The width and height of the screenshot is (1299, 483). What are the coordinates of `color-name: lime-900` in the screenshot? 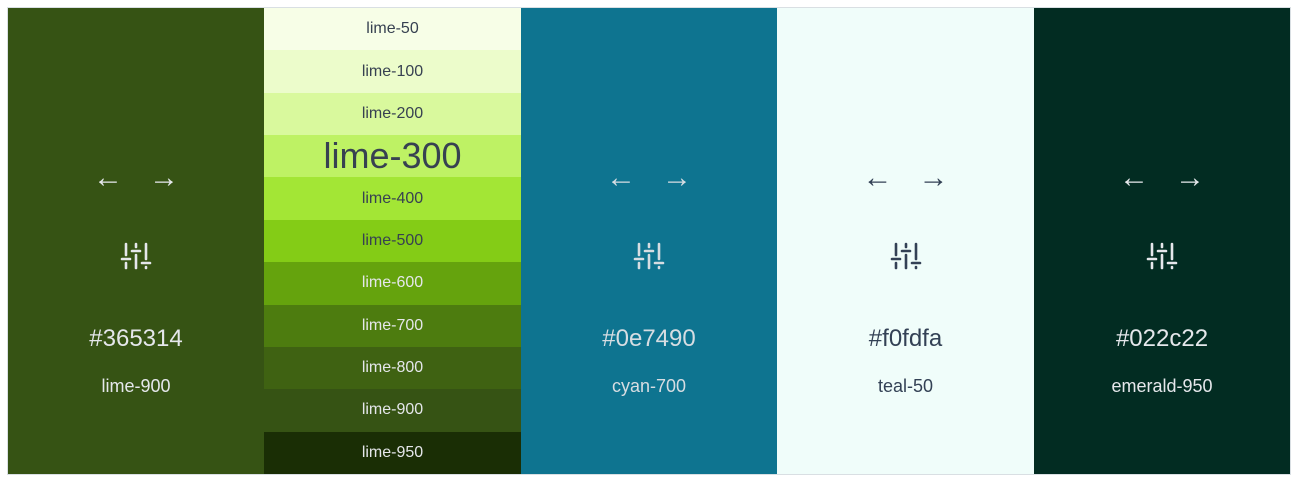 It's located at (136, 386).